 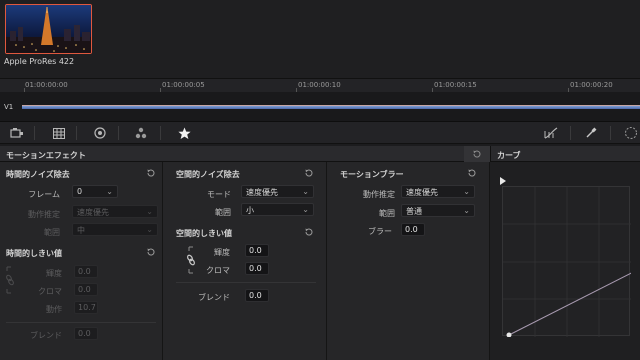 What do you see at coordinates (59, 133) in the screenshot?
I see `grid-icon` at bounding box center [59, 133].